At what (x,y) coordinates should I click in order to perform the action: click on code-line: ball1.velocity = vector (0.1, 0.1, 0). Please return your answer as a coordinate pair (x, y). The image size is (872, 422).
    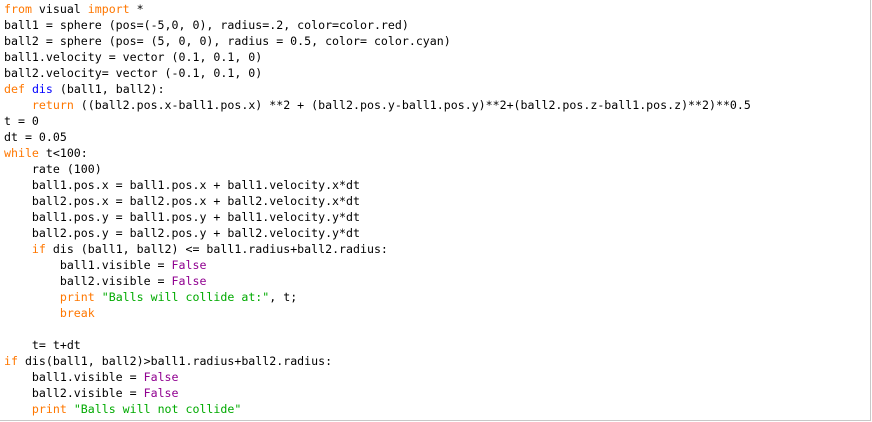
    Looking at the image, I should click on (437, 57).